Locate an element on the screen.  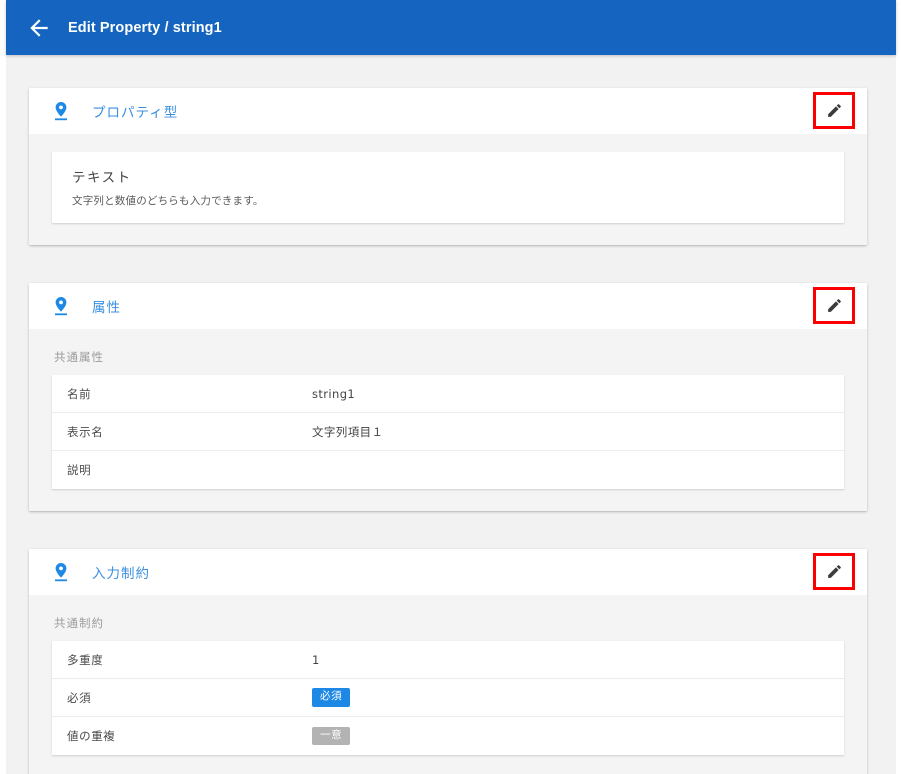
row-label: 多重度 is located at coordinates (85, 659).